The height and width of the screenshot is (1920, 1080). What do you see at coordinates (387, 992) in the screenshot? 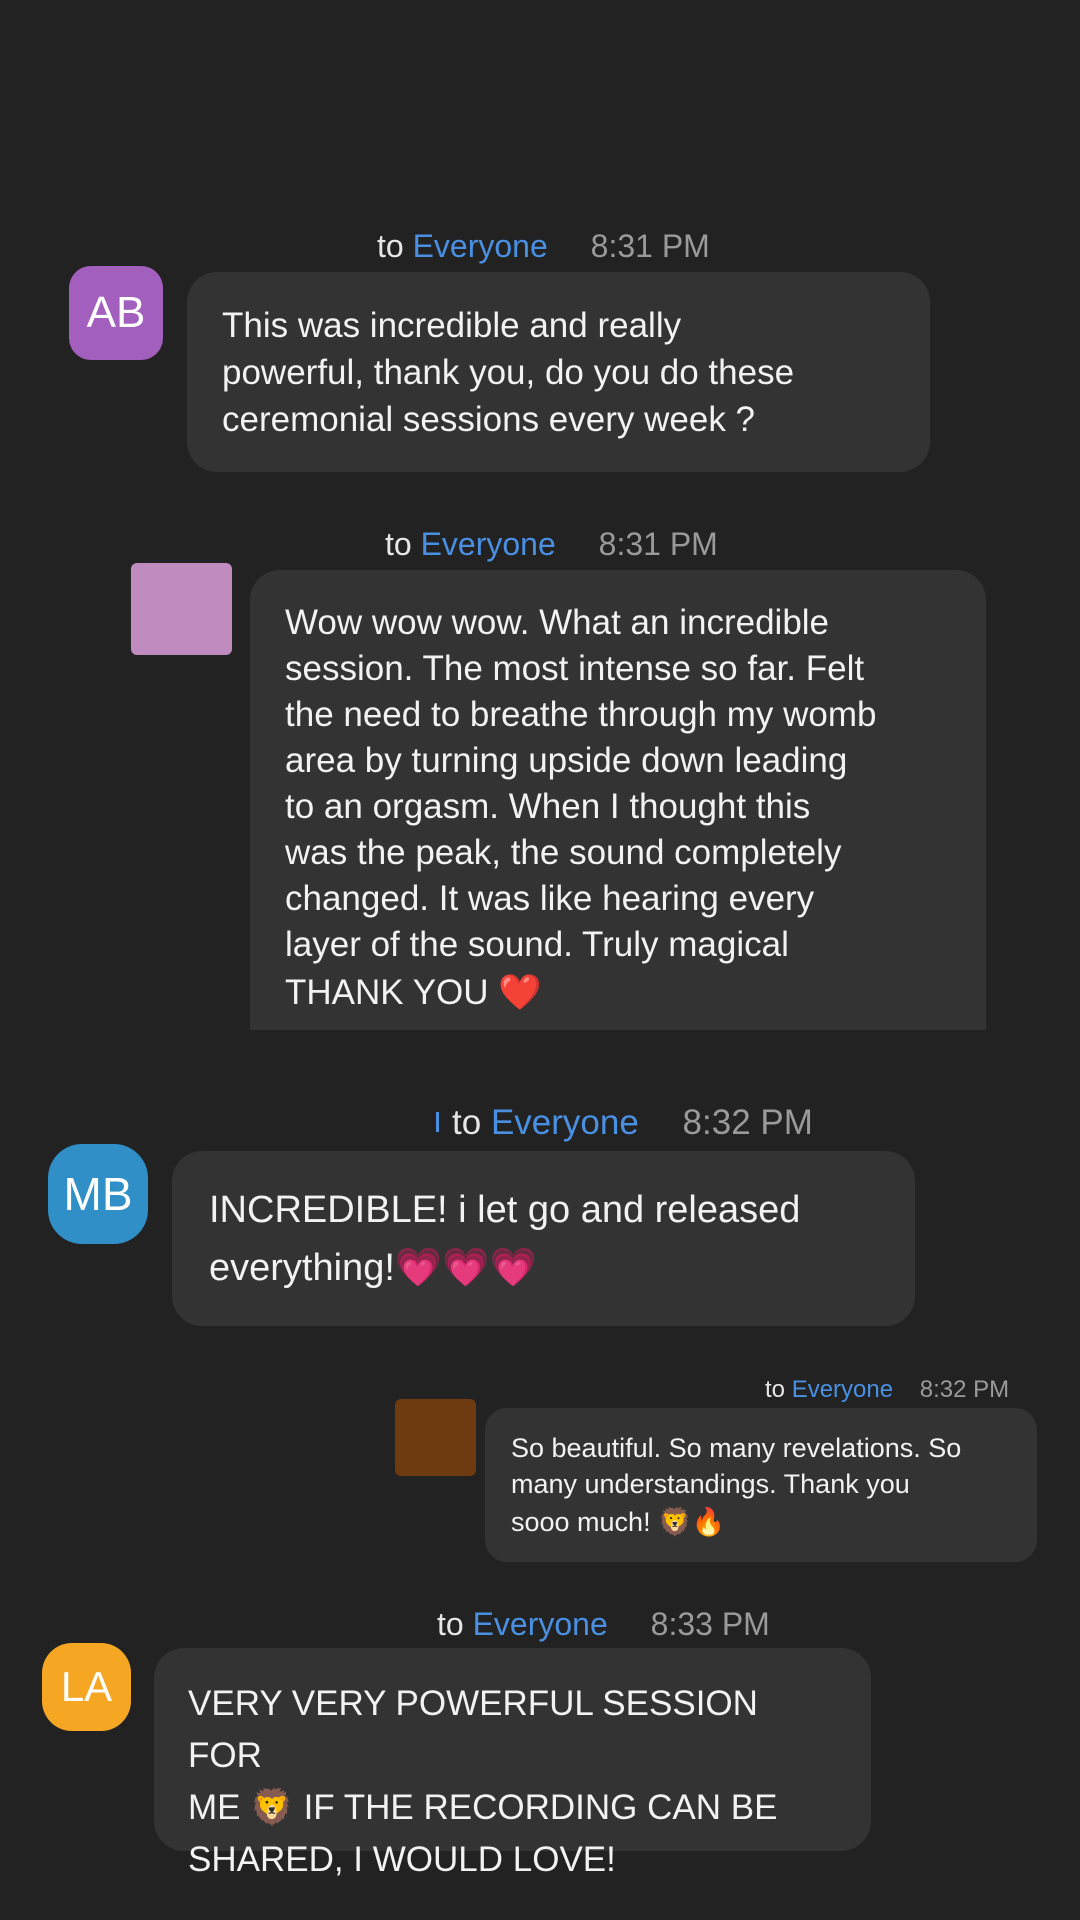
I see `message-text: THANK YOU` at bounding box center [387, 992].